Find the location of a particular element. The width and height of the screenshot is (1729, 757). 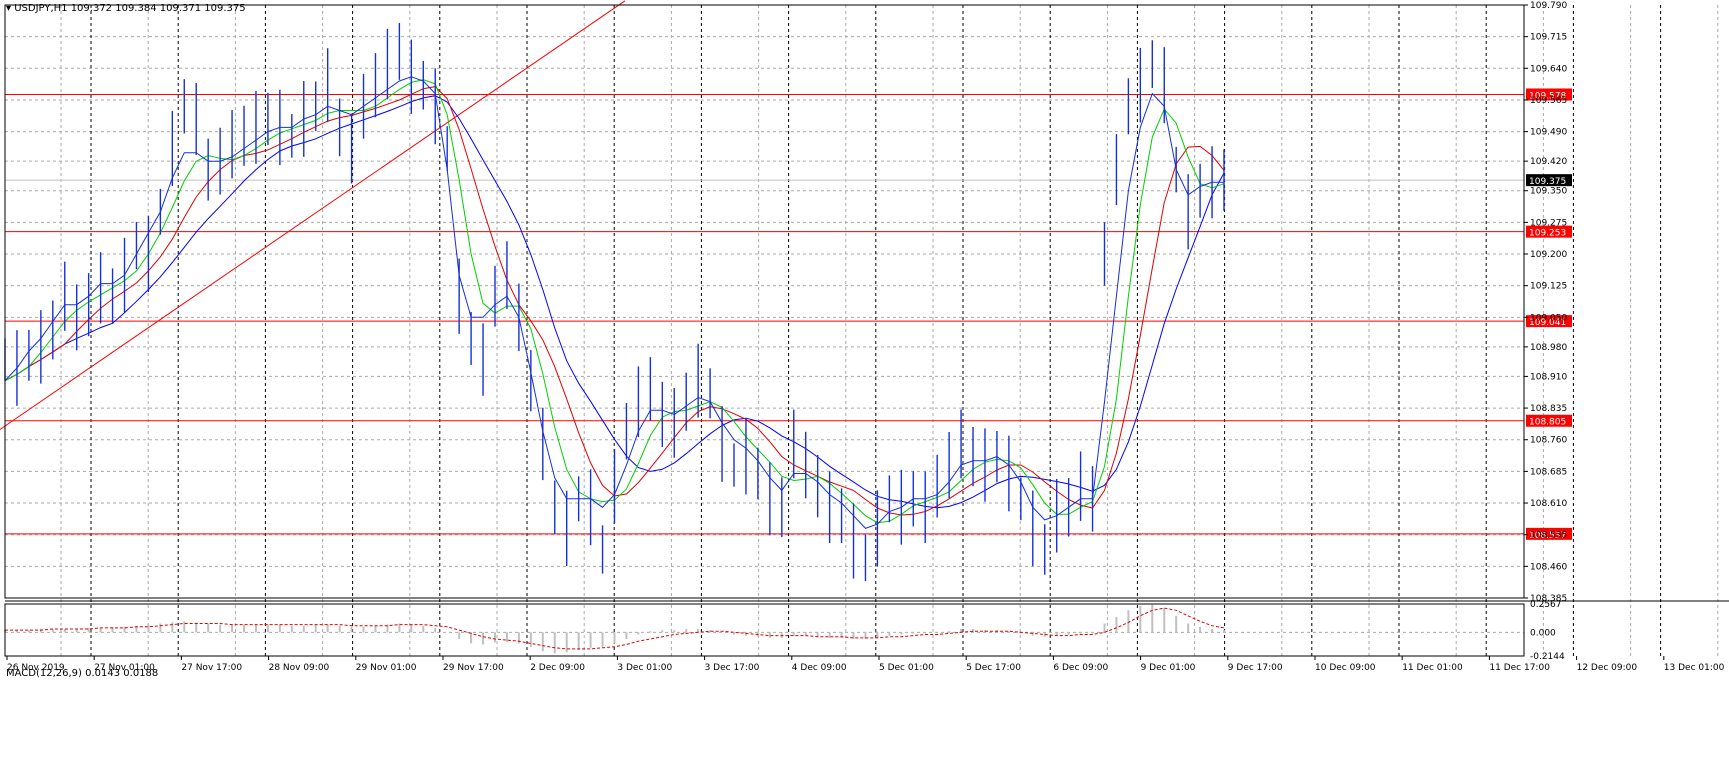

y-tick-label: 109.420 is located at coordinates (1548, 162).